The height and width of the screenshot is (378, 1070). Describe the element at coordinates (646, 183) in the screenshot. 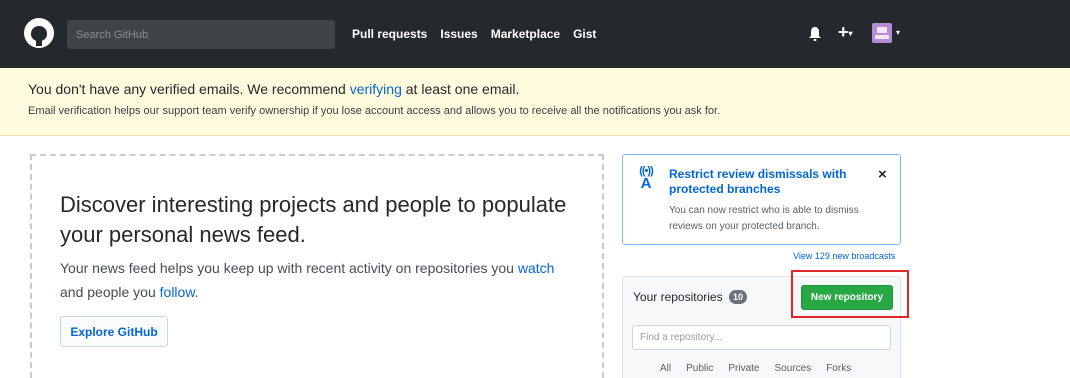

I see `broadcast-letter: A` at that location.